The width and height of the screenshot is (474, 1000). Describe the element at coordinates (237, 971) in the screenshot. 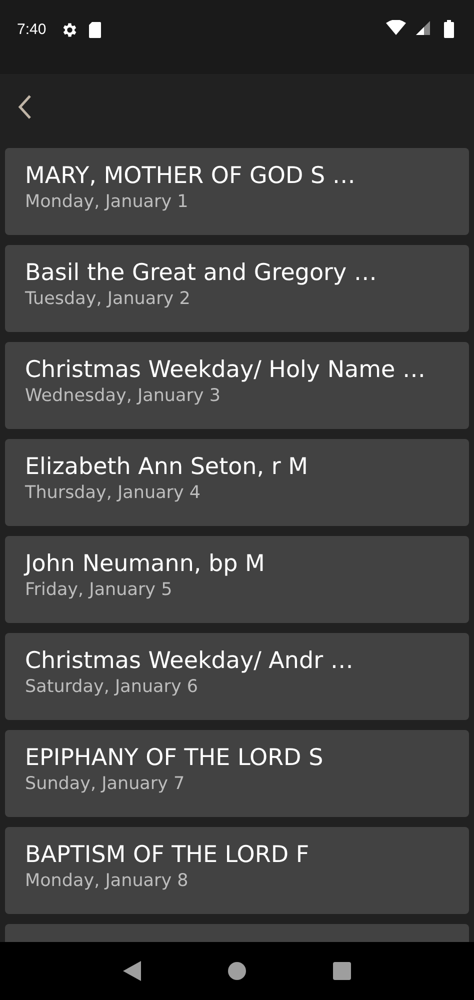

I see `home-nav-icon` at that location.